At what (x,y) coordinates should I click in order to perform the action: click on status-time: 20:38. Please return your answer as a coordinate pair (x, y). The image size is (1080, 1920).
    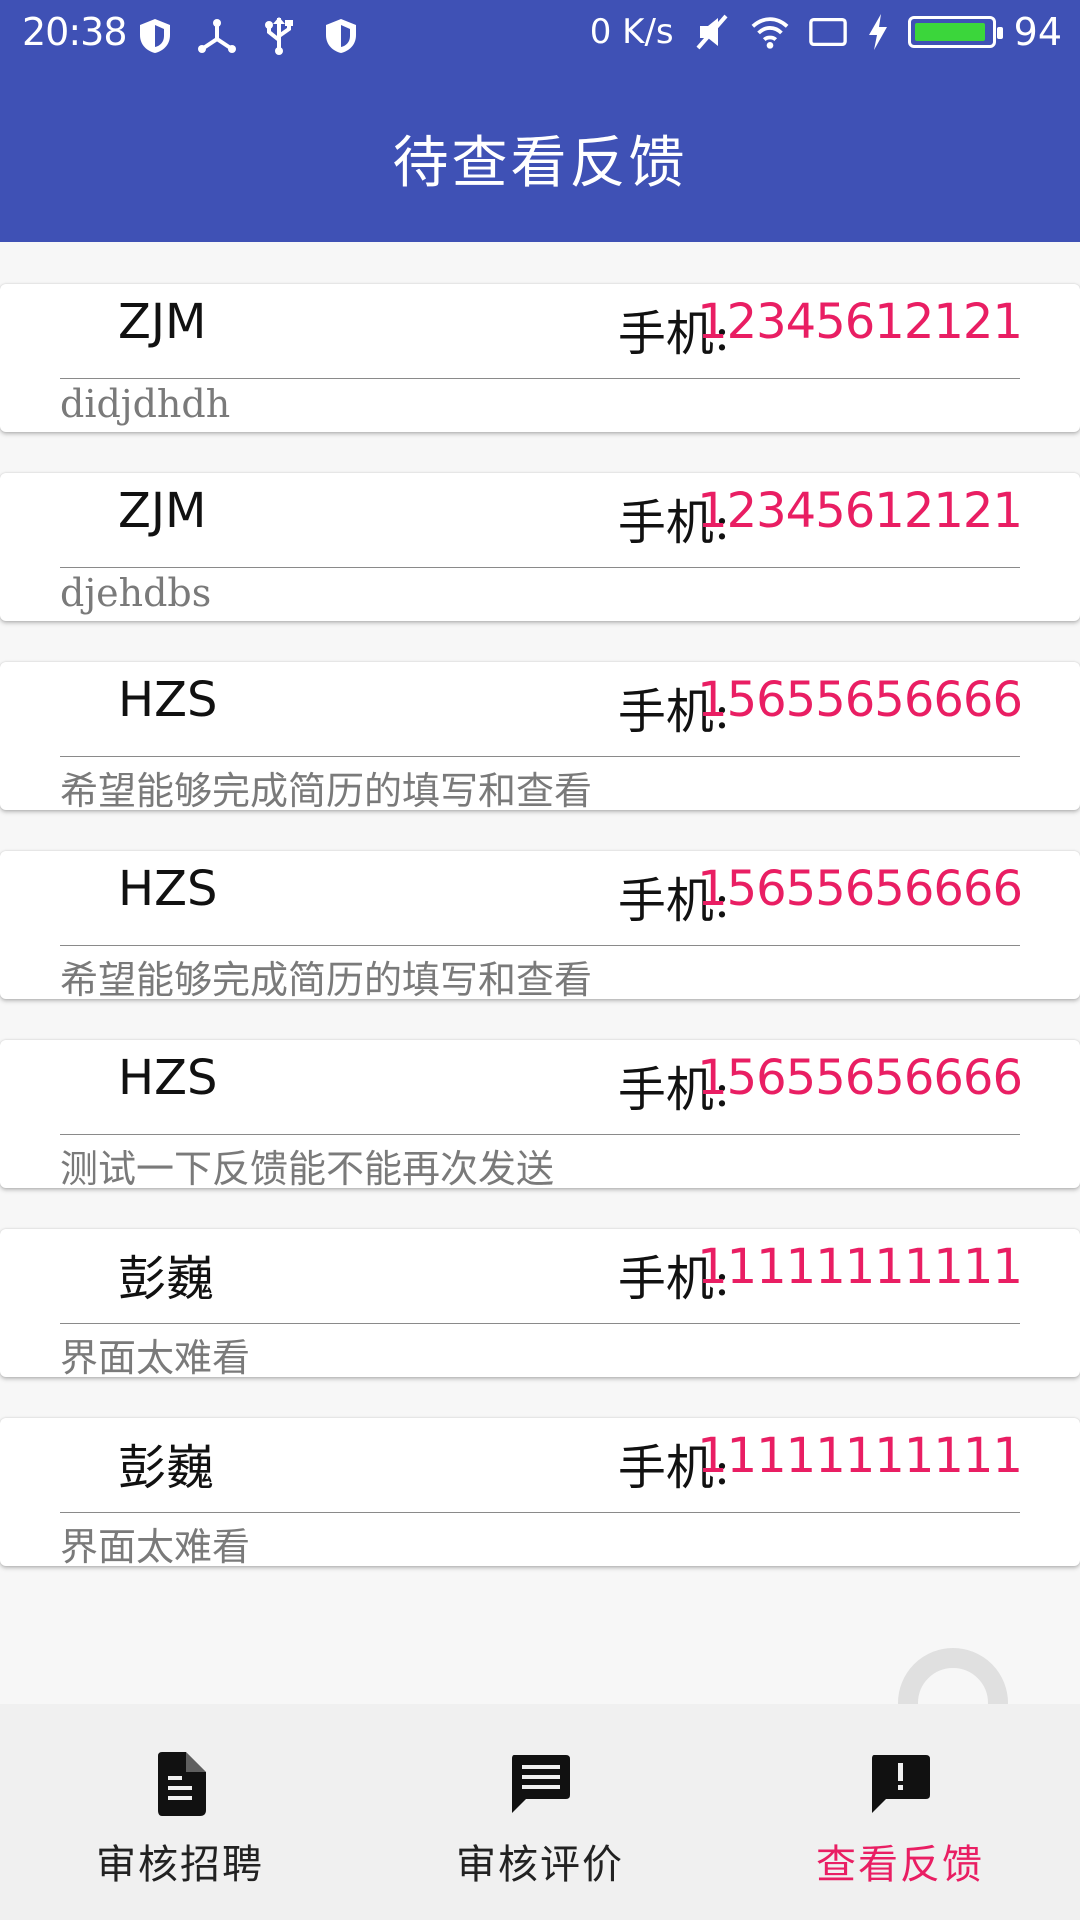
    Looking at the image, I should click on (75, 32).